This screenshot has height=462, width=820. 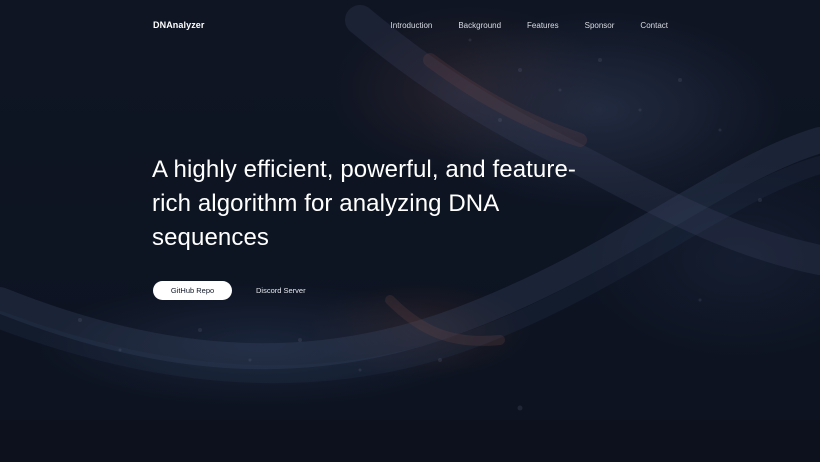 I want to click on nav-item-features: Features, so click(x=543, y=25).